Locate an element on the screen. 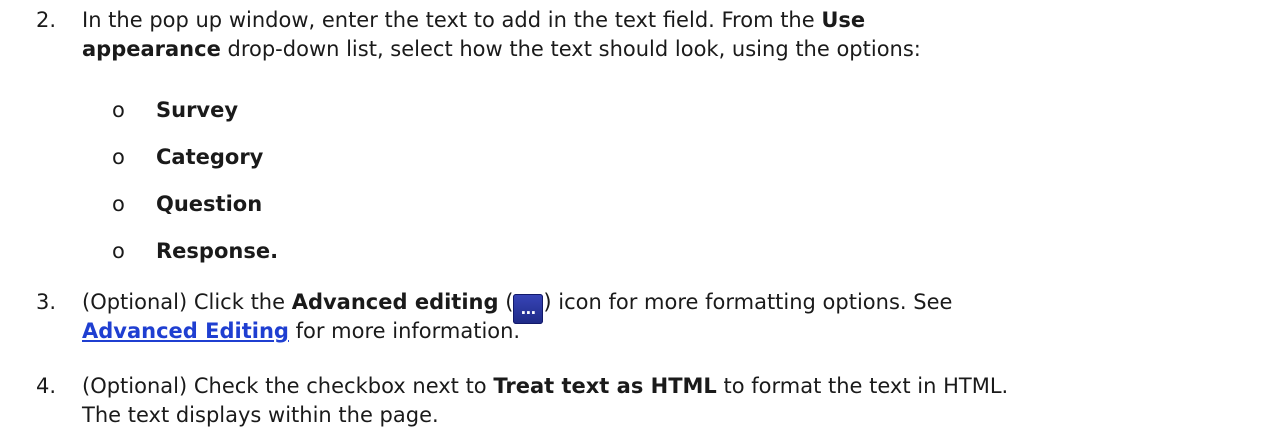 The height and width of the screenshot is (443, 1265). advanced-editing-term: Advanced editing is located at coordinates (395, 302).